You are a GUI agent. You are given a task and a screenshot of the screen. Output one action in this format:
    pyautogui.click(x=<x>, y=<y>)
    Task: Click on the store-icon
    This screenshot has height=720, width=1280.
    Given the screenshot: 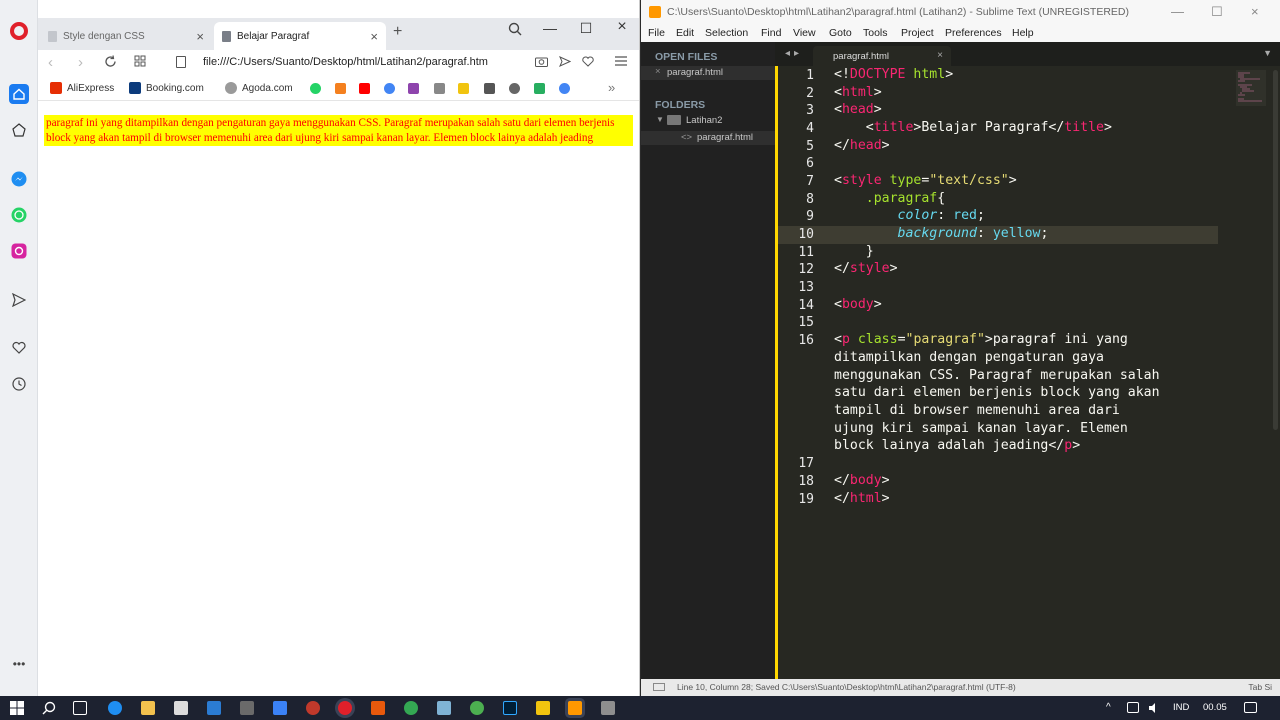 What is the action you would take?
    pyautogui.click(x=181, y=708)
    